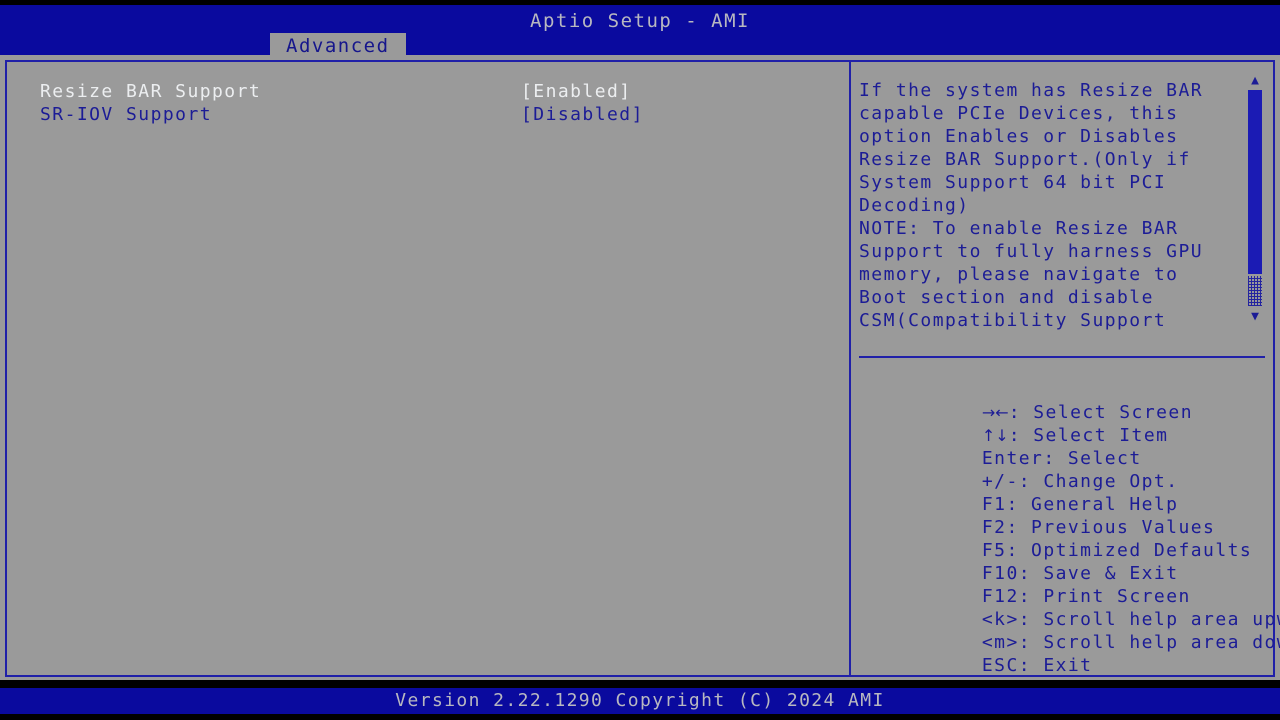  Describe the element at coordinates (994, 527) in the screenshot. I see `legend-key: F2` at that location.